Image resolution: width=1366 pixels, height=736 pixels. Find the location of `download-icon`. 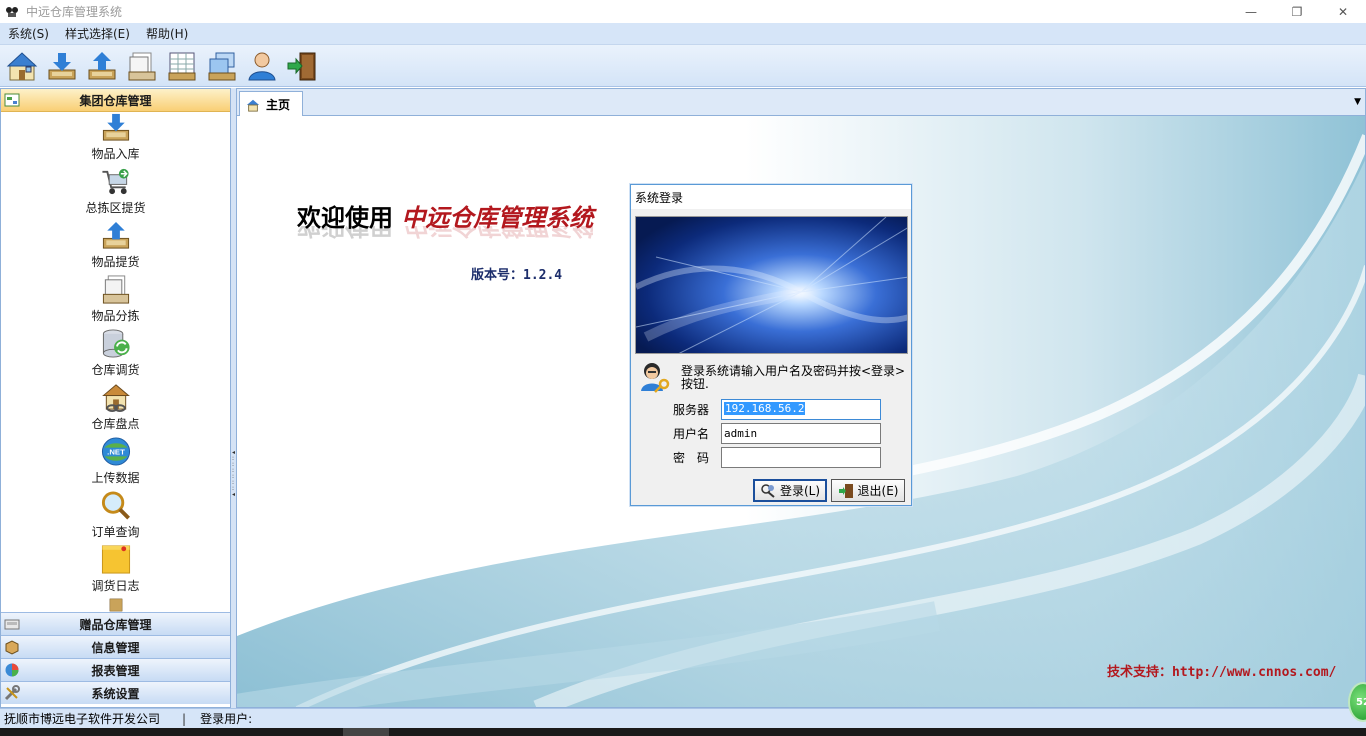

download-icon is located at coordinates (62, 65).